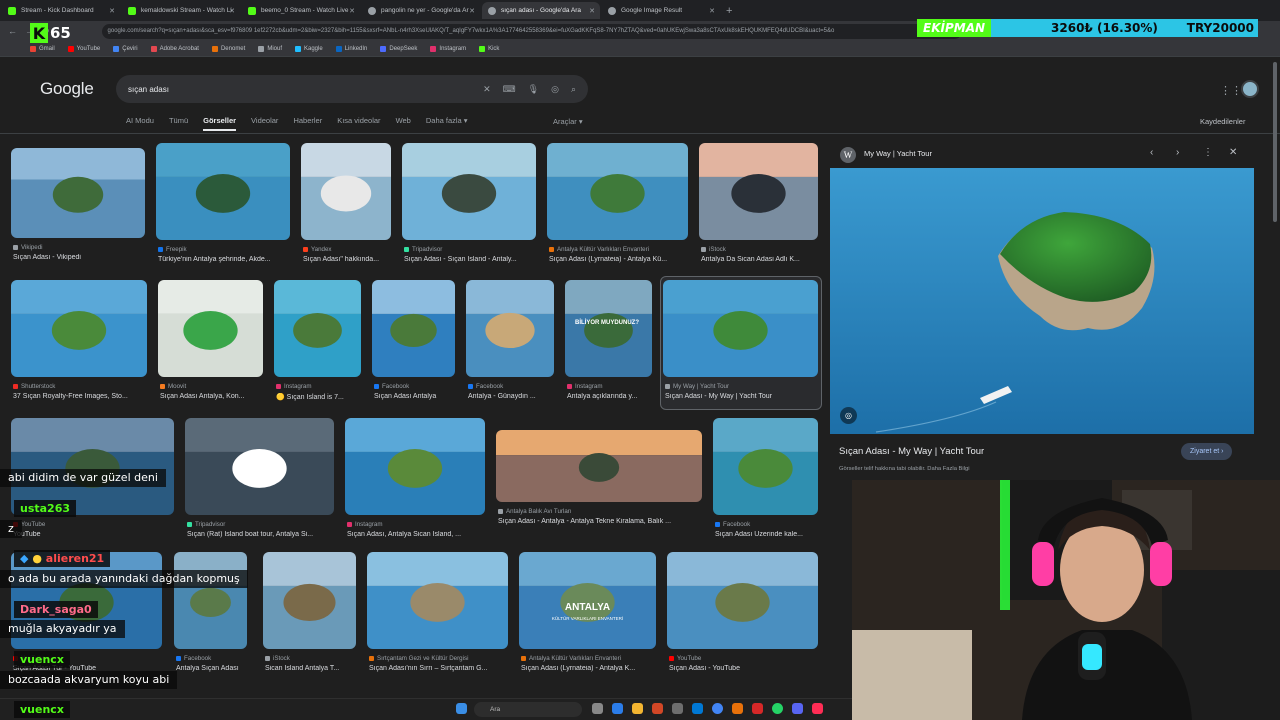 The width and height of the screenshot is (1280, 720). Describe the element at coordinates (657, 708) in the screenshot. I see `office-icon` at that location.